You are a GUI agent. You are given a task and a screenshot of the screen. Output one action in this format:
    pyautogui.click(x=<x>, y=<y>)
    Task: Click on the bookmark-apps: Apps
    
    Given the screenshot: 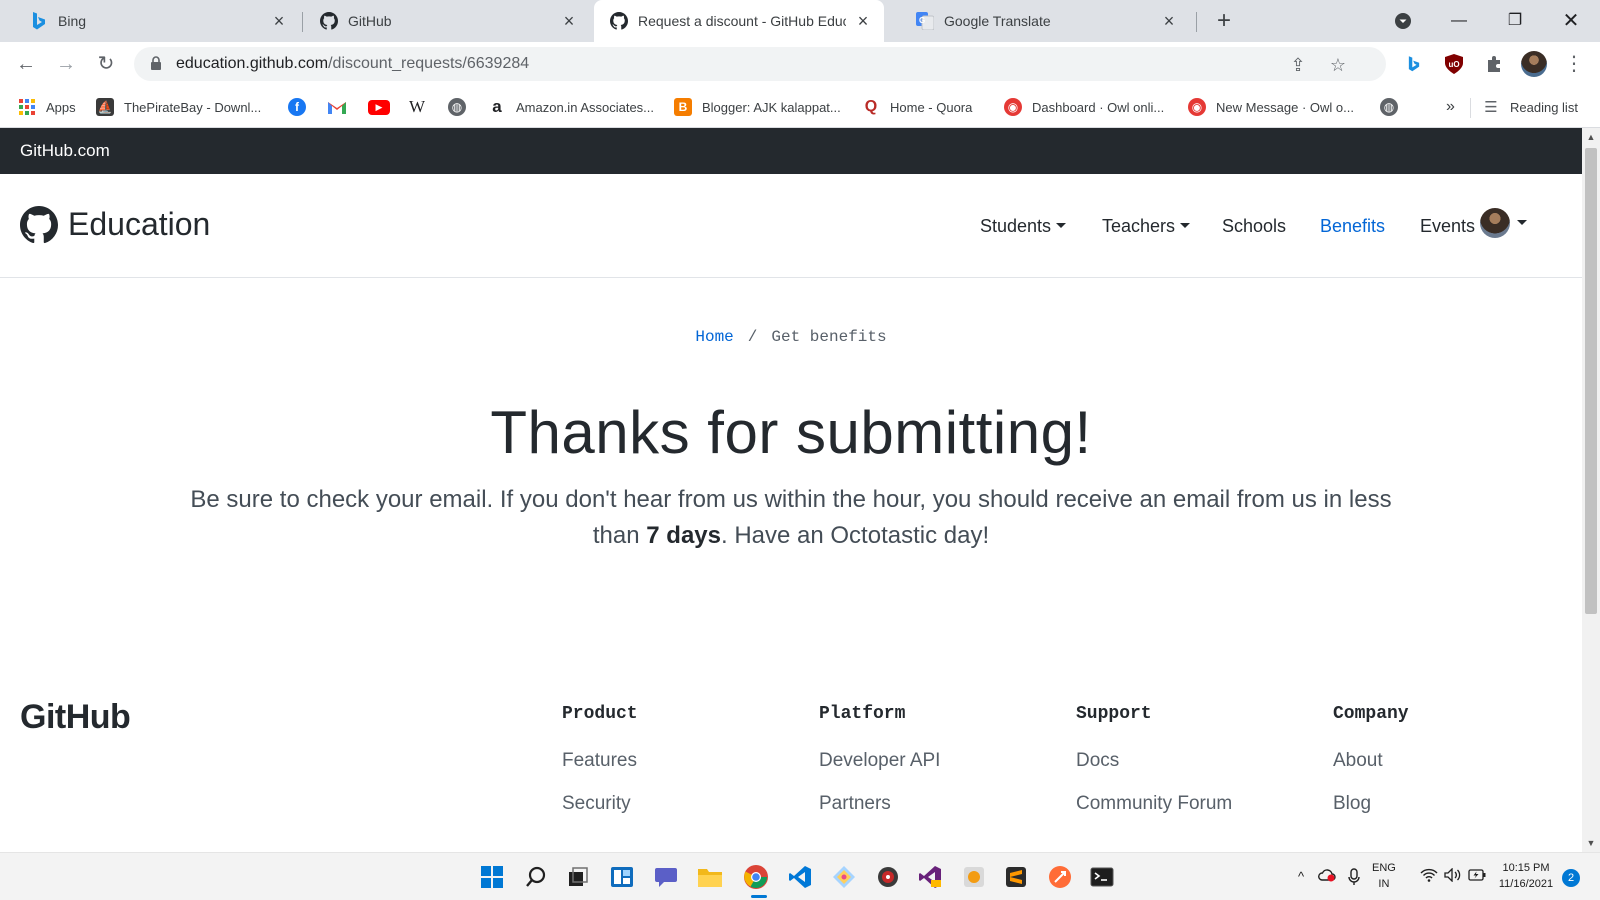 What is the action you would take?
    pyautogui.click(x=47, y=107)
    